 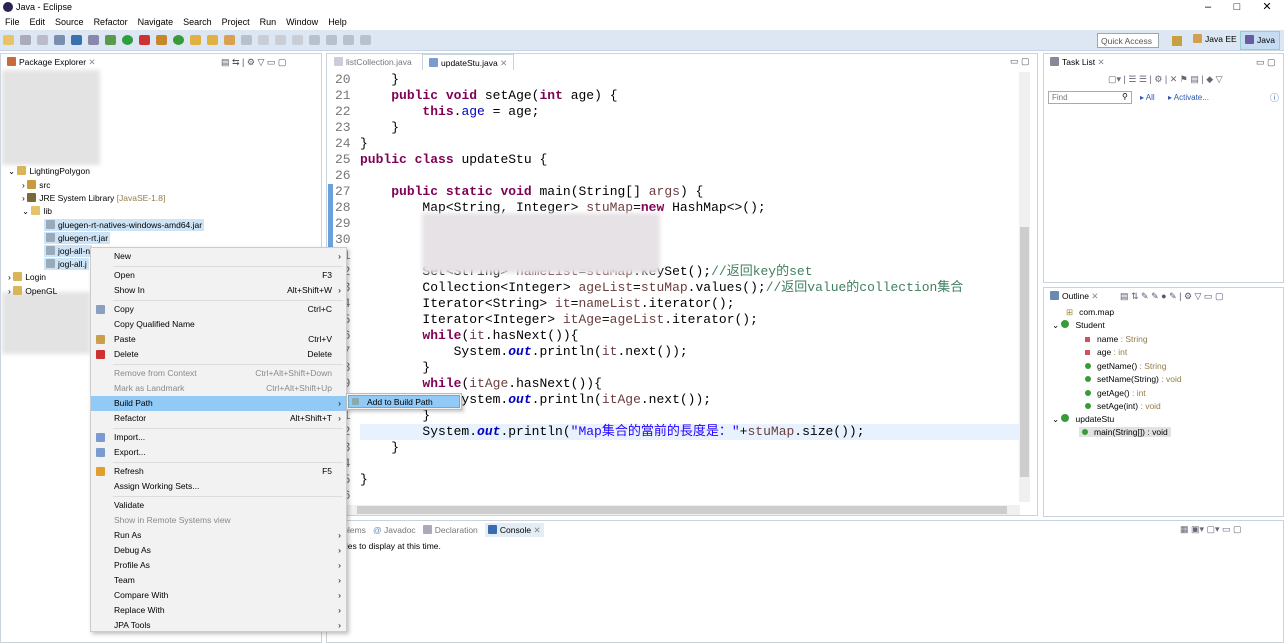 What do you see at coordinates (449, 112) in the screenshot?
I see `code-line: this.age = age;` at bounding box center [449, 112].